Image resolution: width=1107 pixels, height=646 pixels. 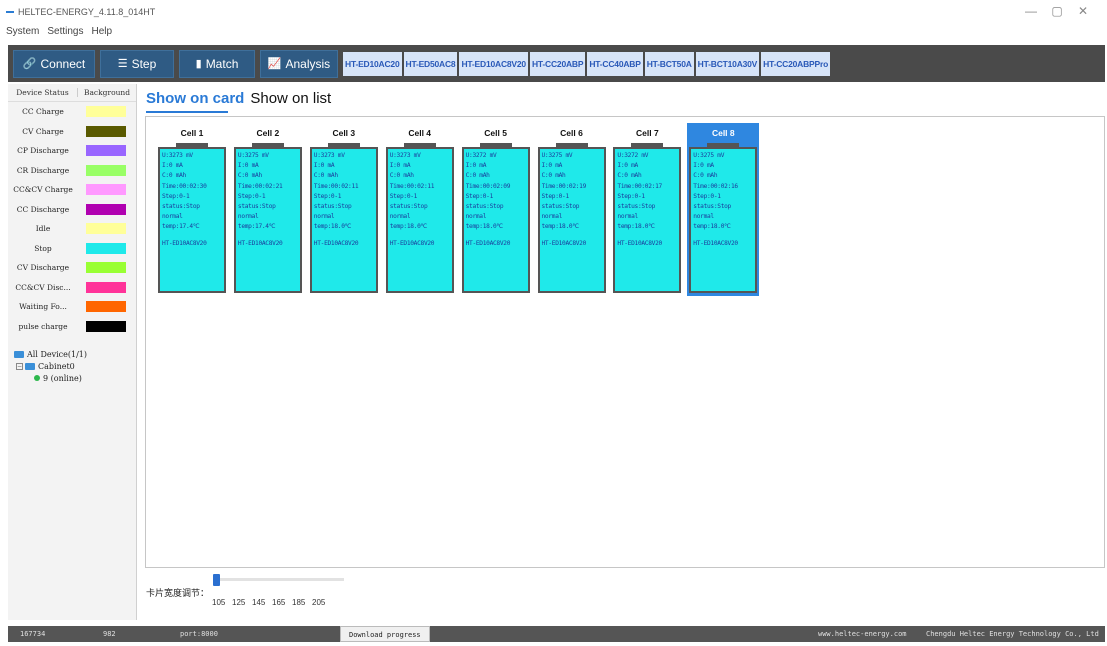 What do you see at coordinates (615, 63) in the screenshot?
I see `model-tab: HT-CC40ABP` at bounding box center [615, 63].